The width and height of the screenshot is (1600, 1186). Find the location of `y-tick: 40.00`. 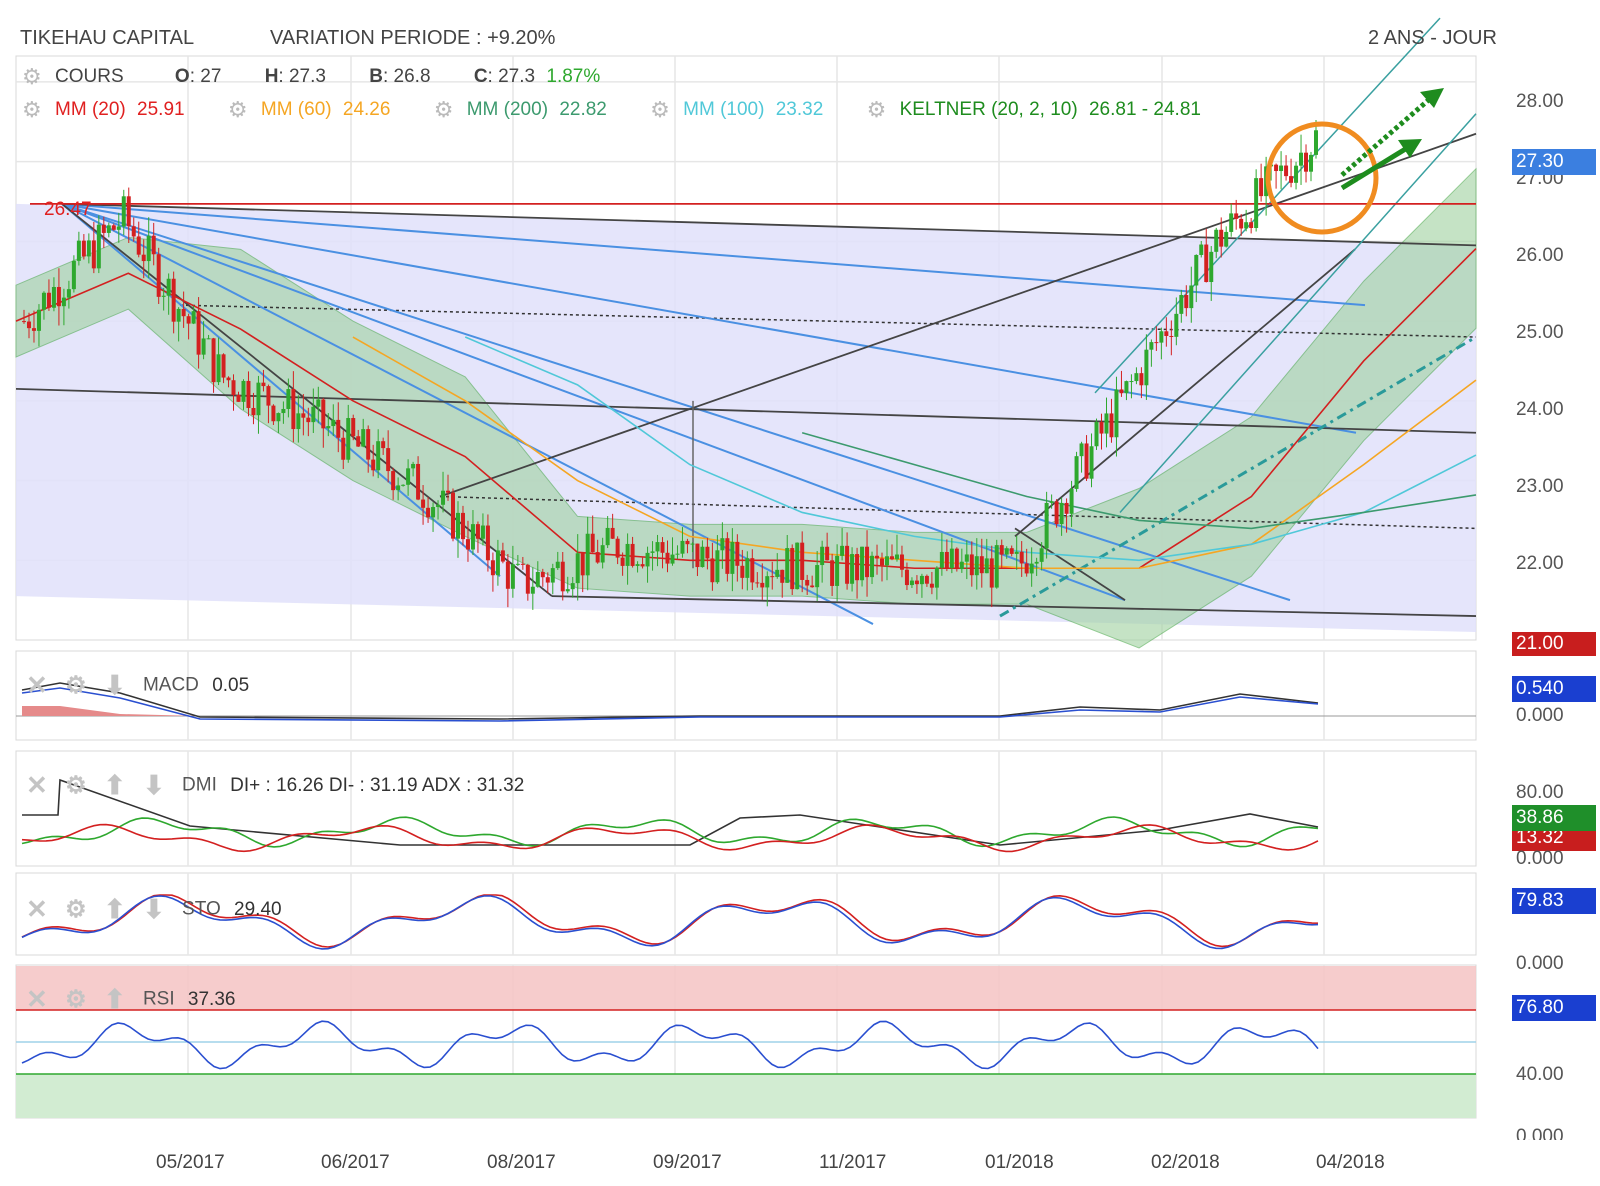

y-tick: 40.00 is located at coordinates (1540, 1074).